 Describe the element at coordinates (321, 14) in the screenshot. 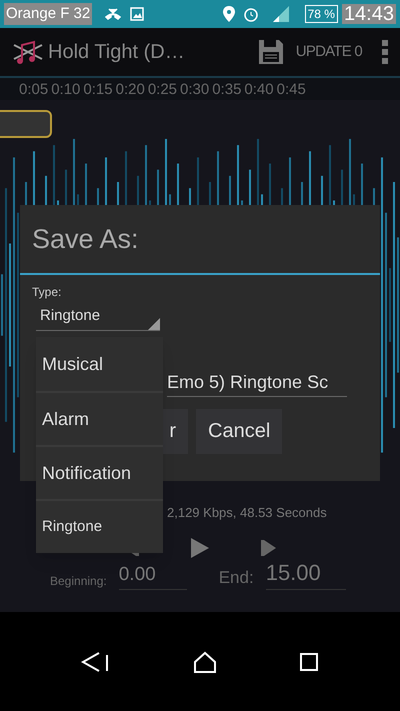

I see `battery-text: 78 %` at that location.